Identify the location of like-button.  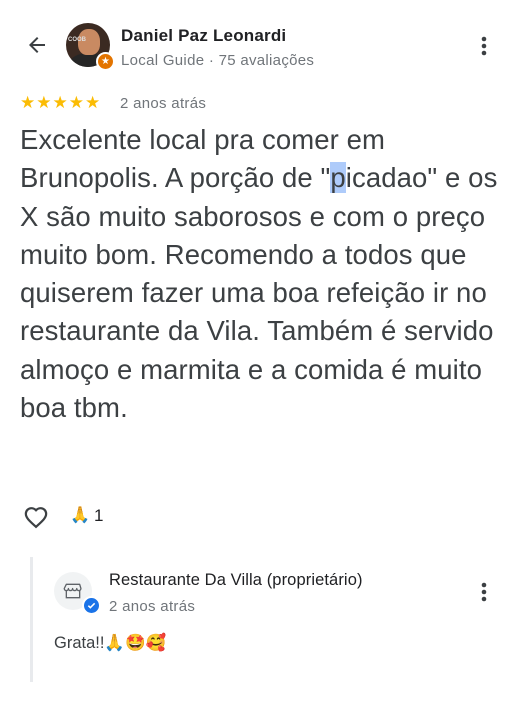
(36, 516).